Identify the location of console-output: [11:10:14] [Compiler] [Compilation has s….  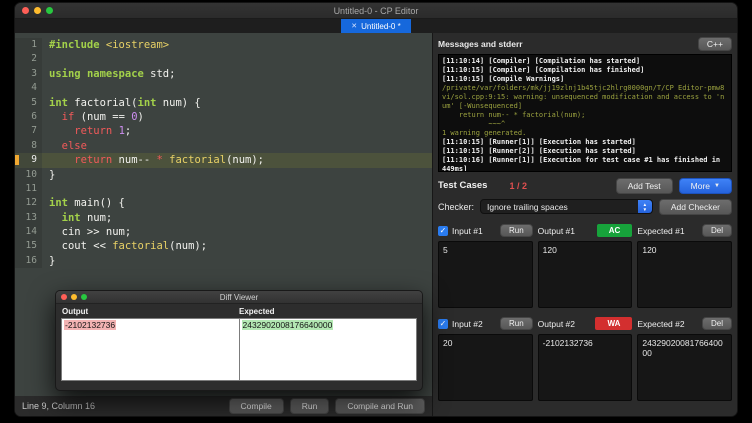
(585, 113).